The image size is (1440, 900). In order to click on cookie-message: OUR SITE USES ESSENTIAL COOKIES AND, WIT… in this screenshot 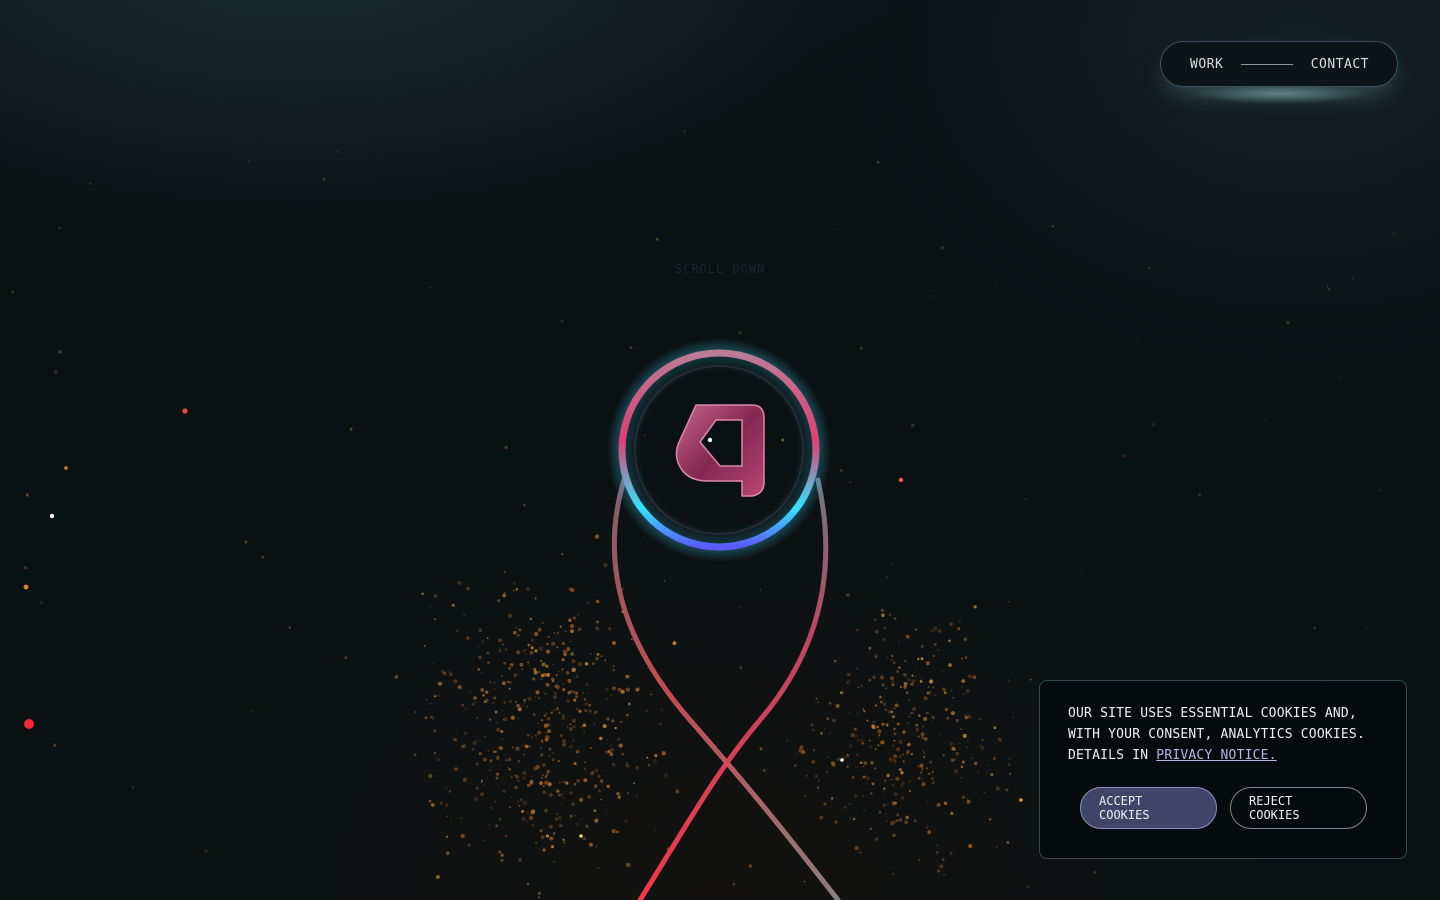, I will do `click(1227, 734)`.